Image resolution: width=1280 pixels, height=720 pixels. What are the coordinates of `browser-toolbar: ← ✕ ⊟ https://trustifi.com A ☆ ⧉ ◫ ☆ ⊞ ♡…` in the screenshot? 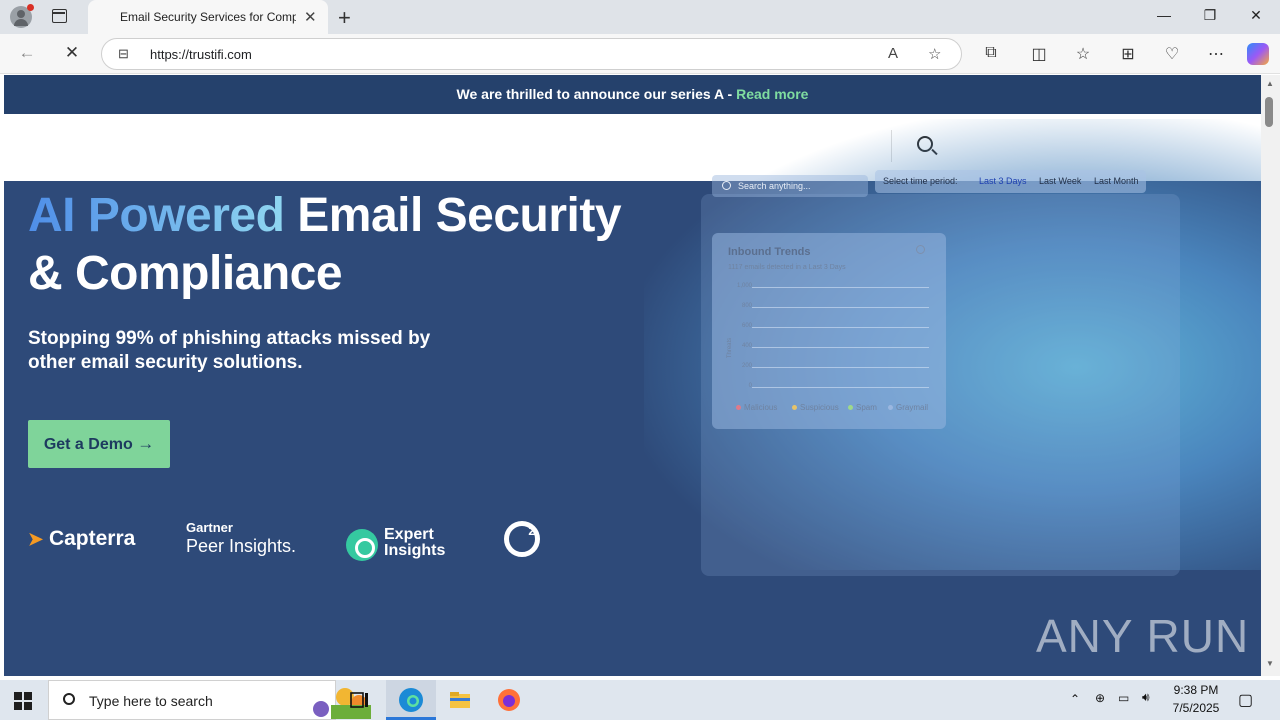 It's located at (640, 54).